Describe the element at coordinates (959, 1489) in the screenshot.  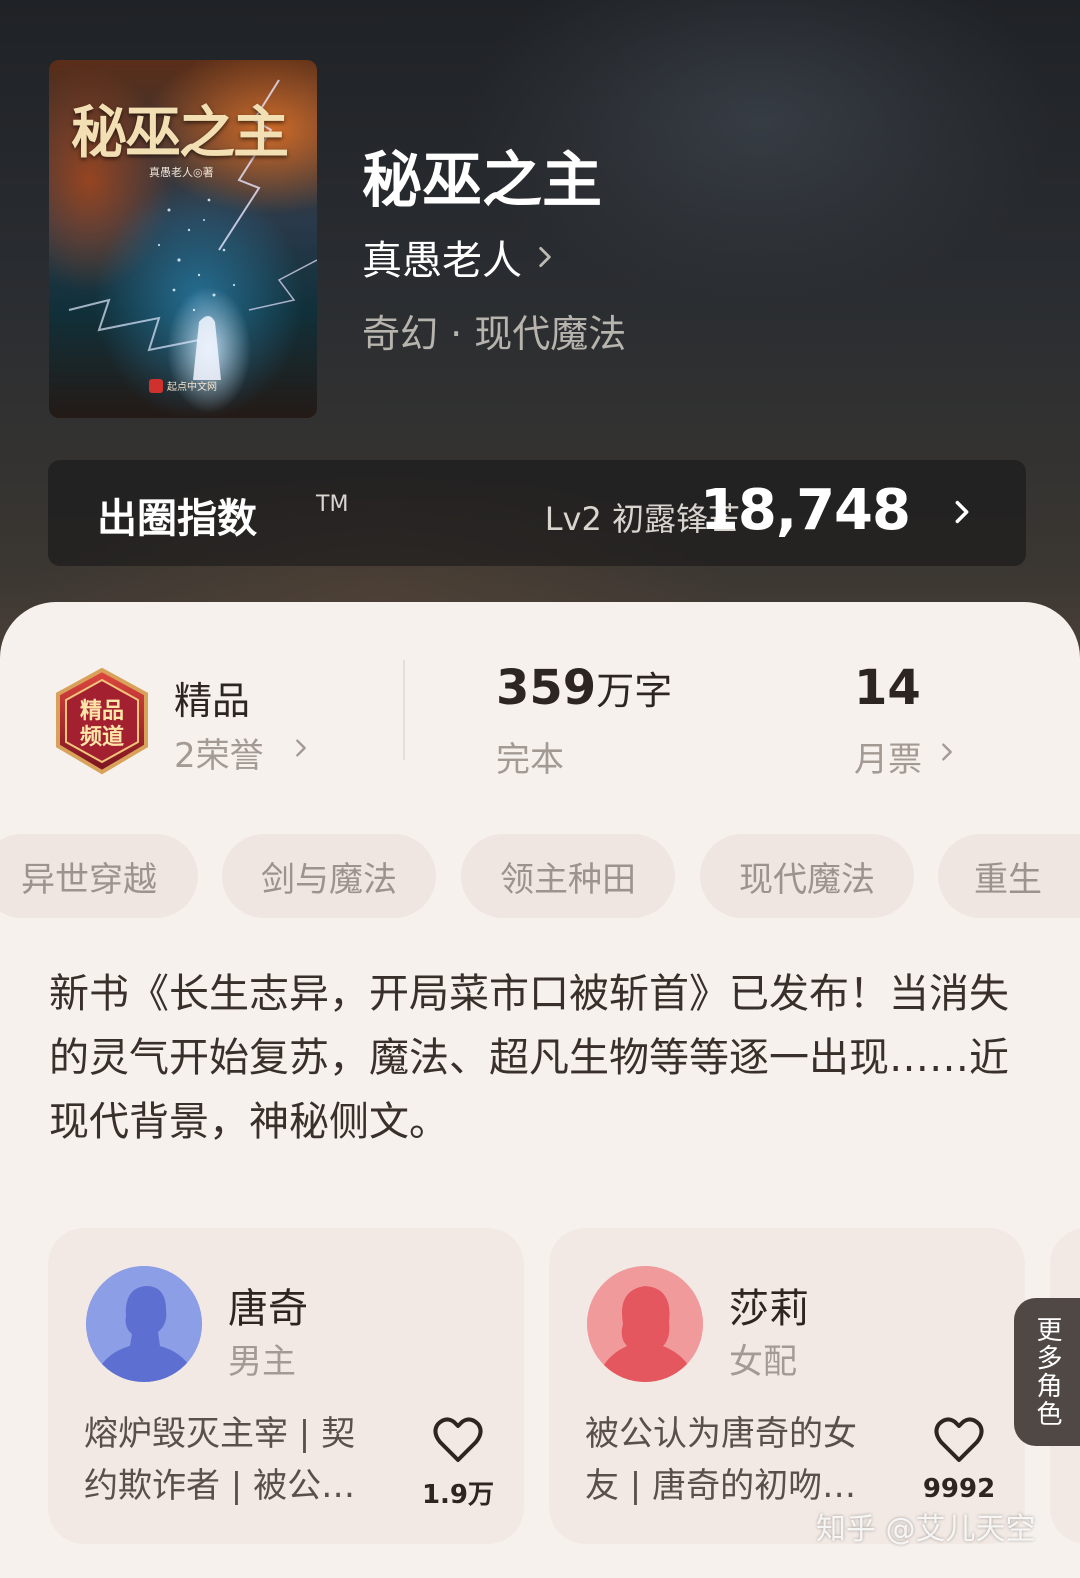
I see `like-count: 9992` at that location.